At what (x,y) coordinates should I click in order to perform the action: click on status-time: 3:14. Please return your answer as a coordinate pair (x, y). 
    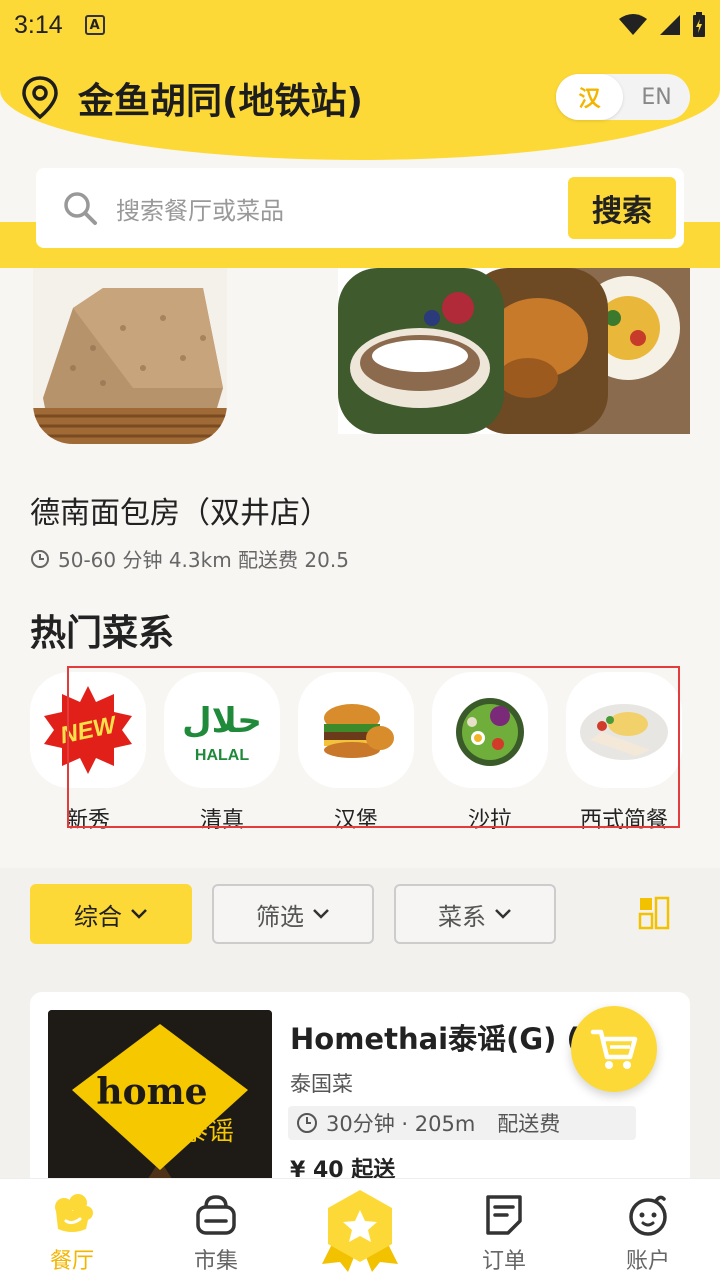
    Looking at the image, I should click on (38, 24).